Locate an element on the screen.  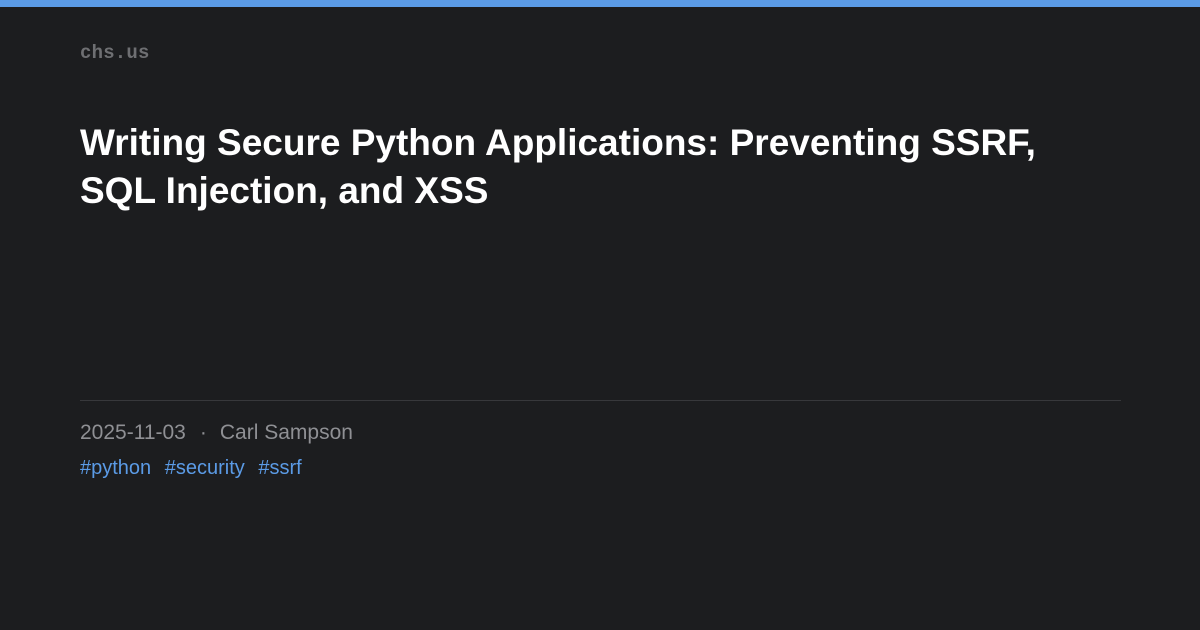
post-meta: 2025-11-03 · Carl Sampson is located at coordinates (216, 433).